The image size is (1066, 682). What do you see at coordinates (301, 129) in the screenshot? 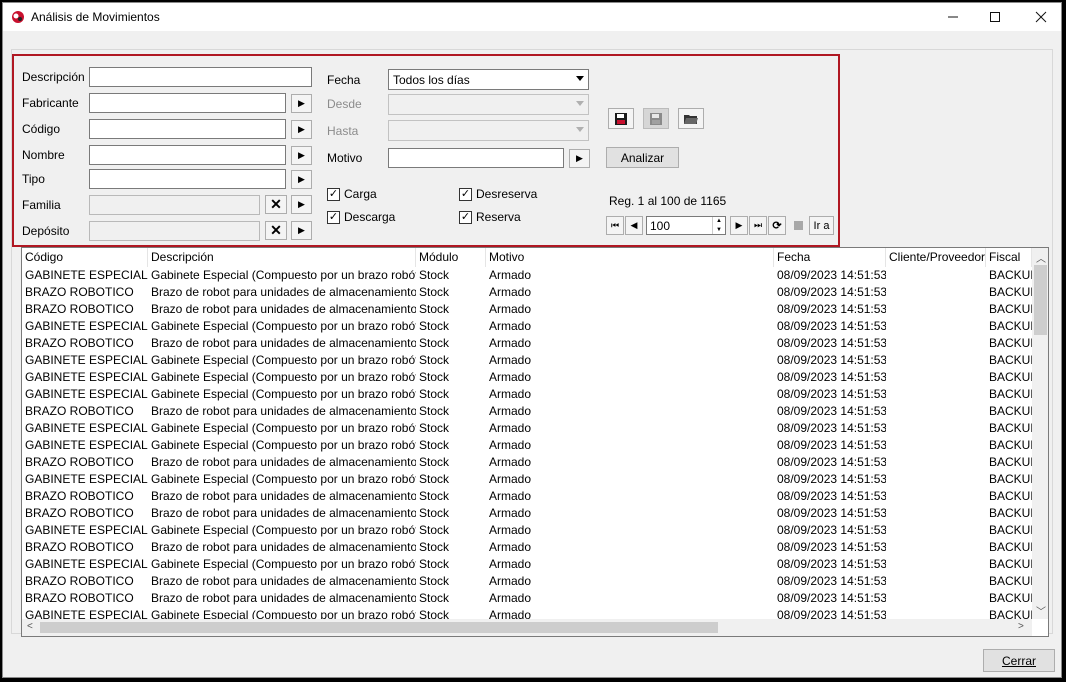
I see `codigo-lookup-button: ▶` at bounding box center [301, 129].